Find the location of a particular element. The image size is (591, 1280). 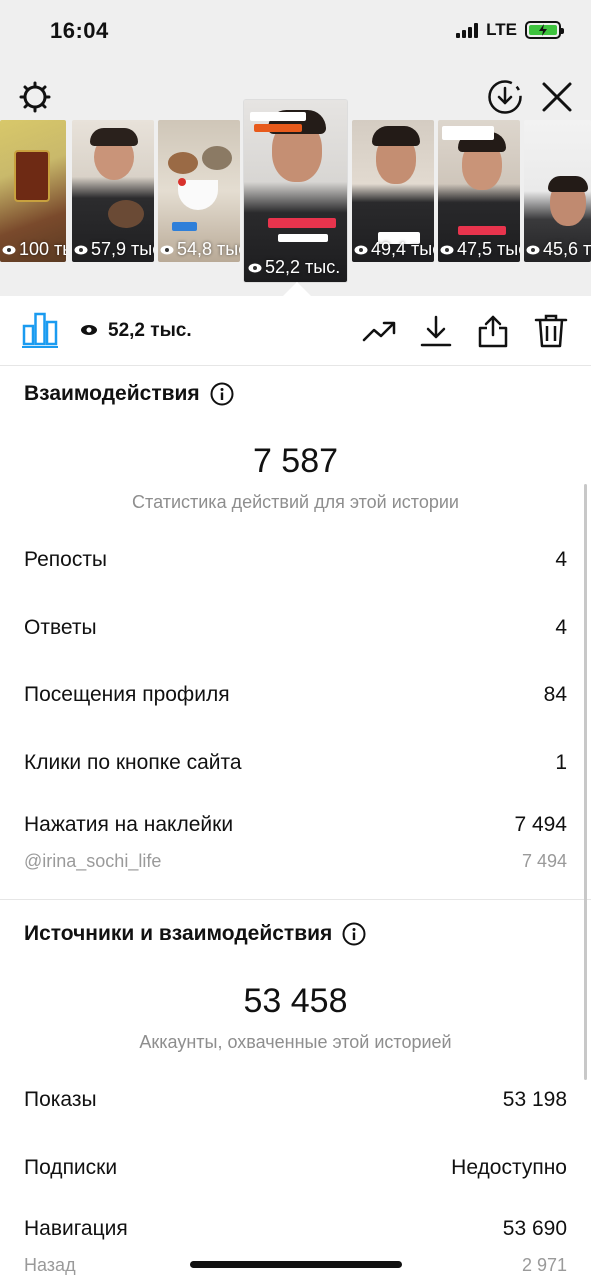

sources-title: Источники и взаимодействия is located at coordinates (178, 933).